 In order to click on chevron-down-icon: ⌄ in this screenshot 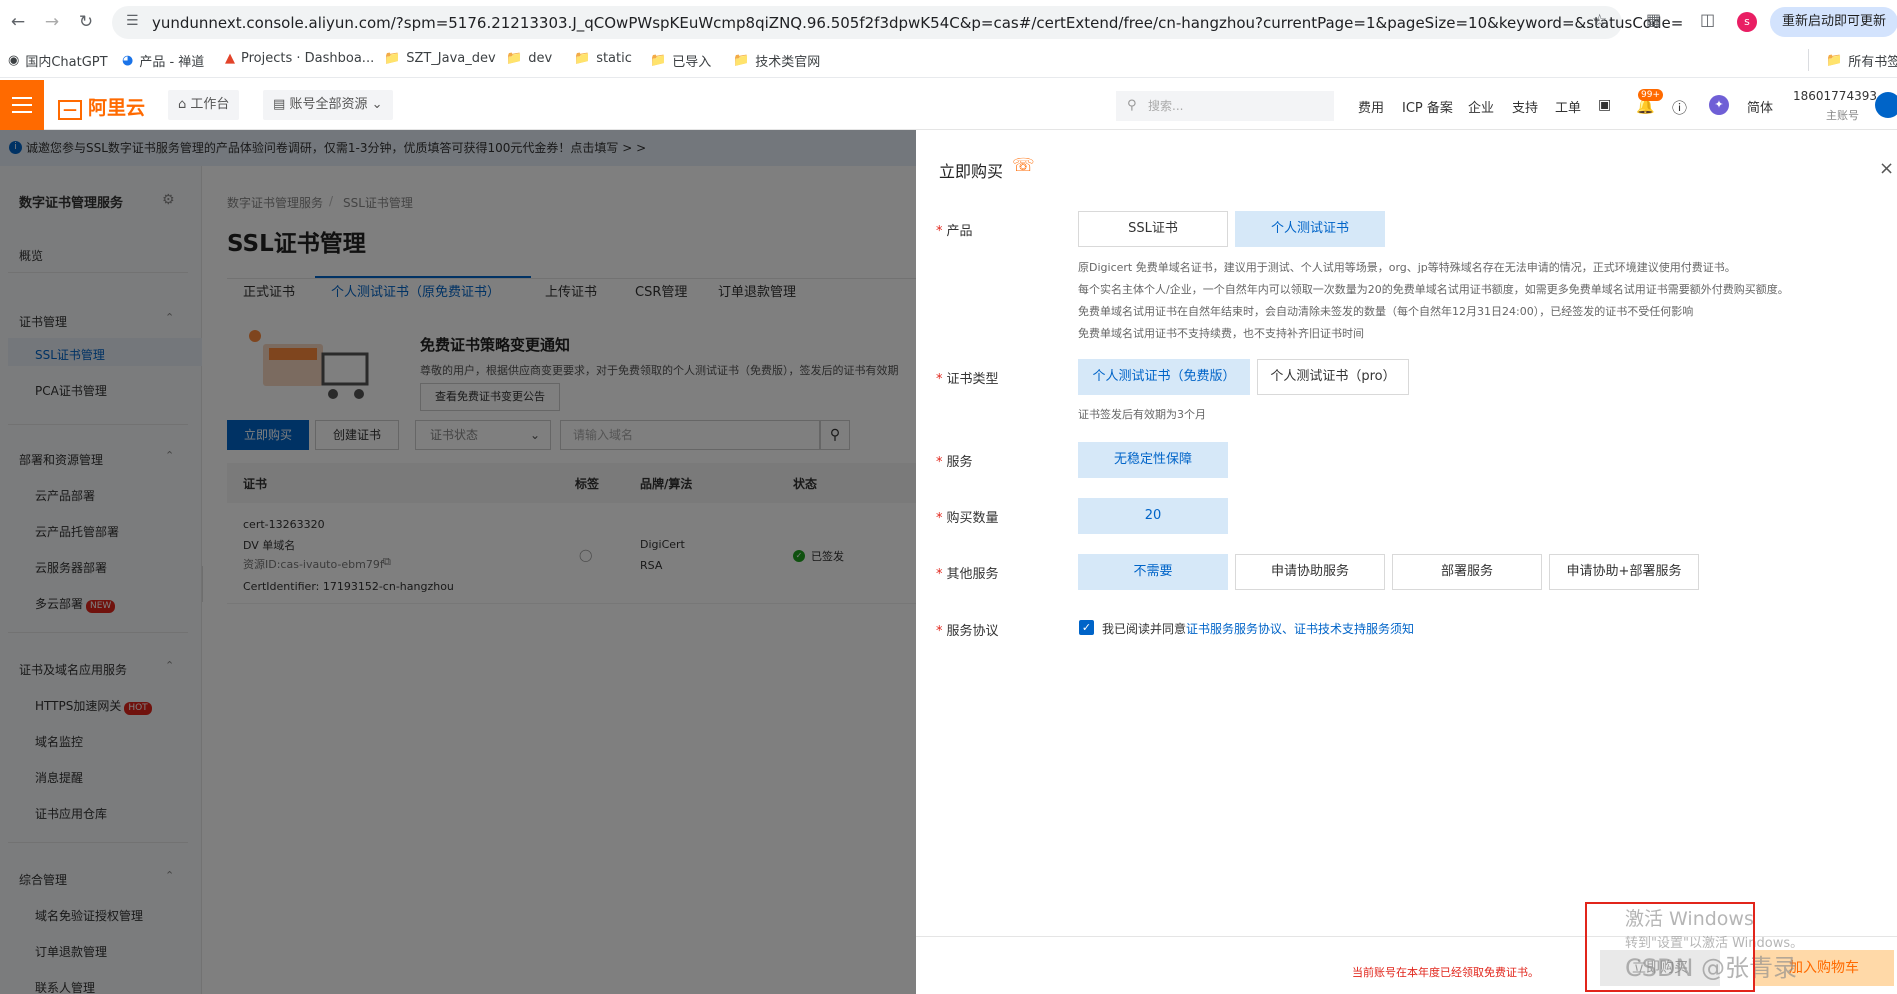, I will do `click(377, 104)`.